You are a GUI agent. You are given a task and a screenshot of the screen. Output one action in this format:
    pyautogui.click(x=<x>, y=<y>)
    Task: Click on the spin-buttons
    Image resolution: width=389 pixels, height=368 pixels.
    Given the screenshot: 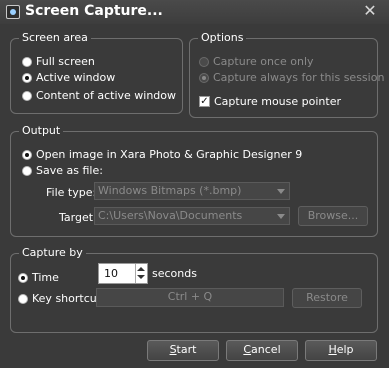 What is the action you would take?
    pyautogui.click(x=141, y=273)
    